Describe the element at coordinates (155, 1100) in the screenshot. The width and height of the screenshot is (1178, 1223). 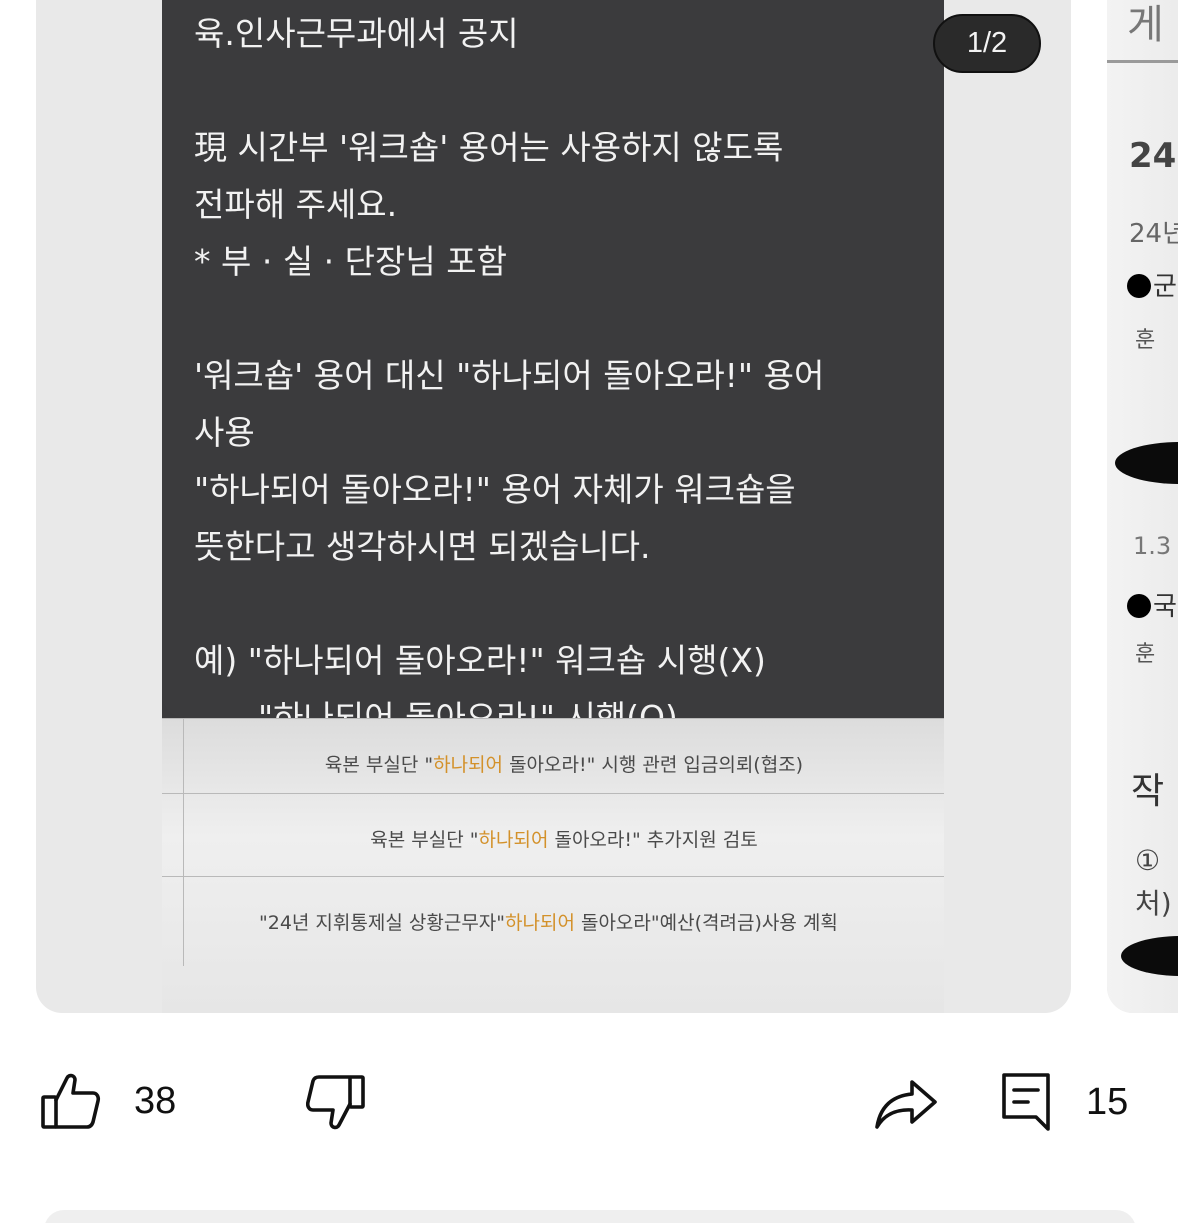
I see `like-count: 38` at that location.